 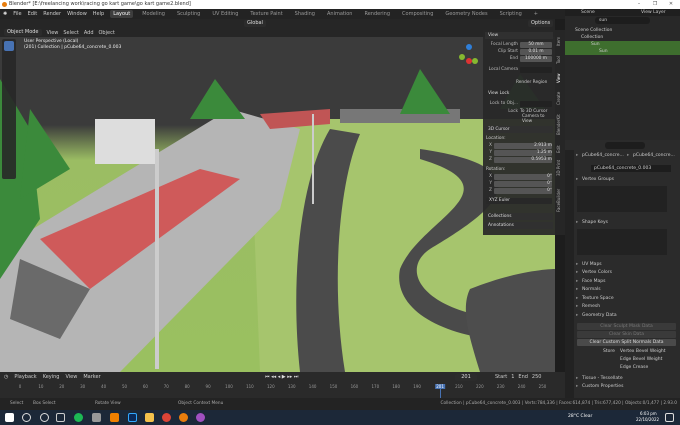 I want to click on tab-shading: Shading, so click(x=305, y=14).